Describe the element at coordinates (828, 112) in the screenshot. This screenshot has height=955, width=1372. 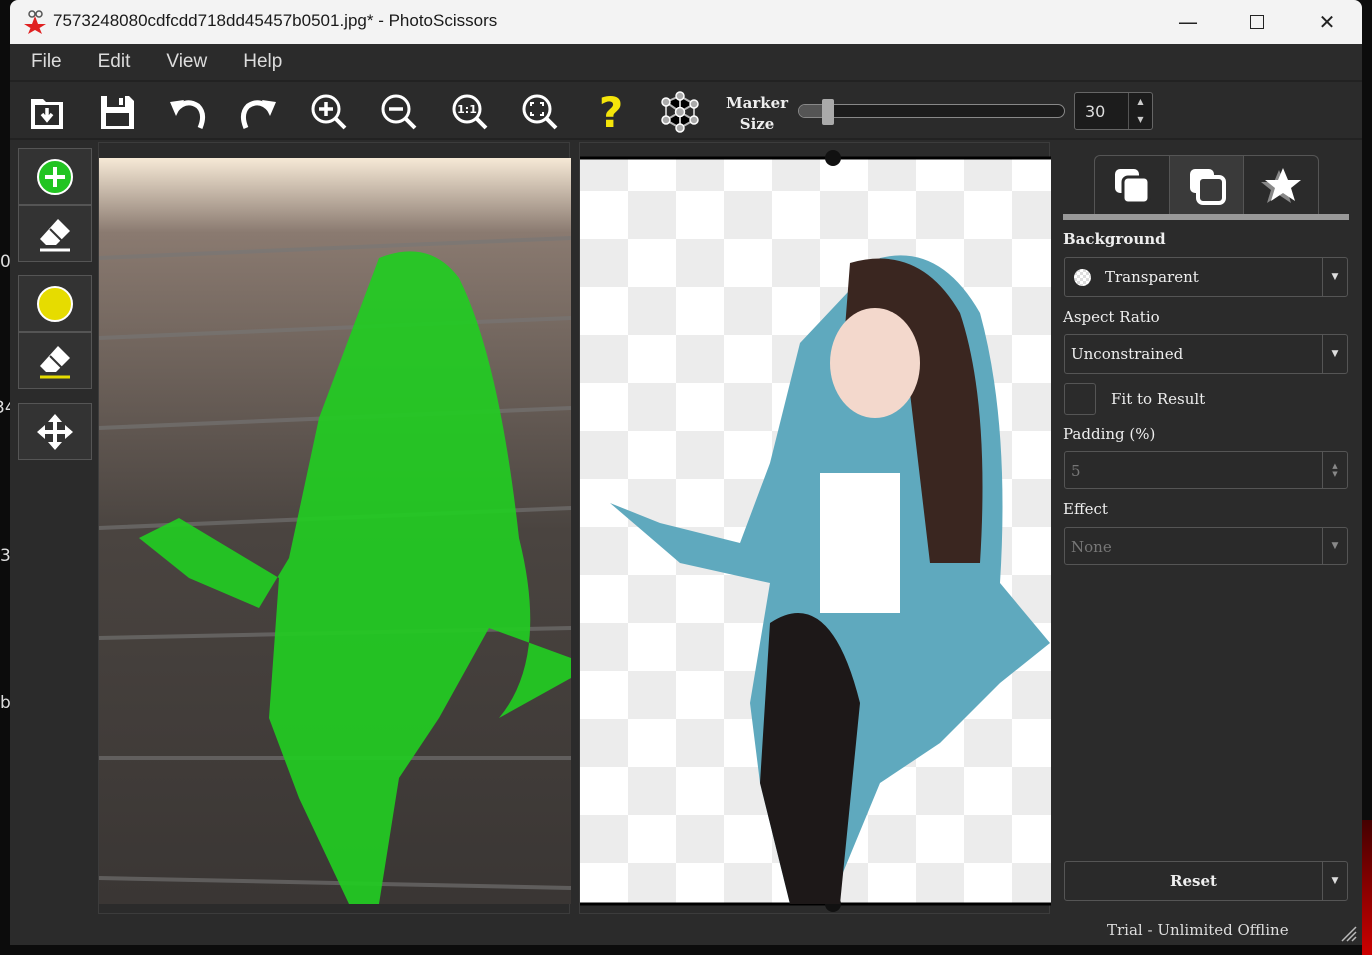
I see `slider-thumb` at that location.